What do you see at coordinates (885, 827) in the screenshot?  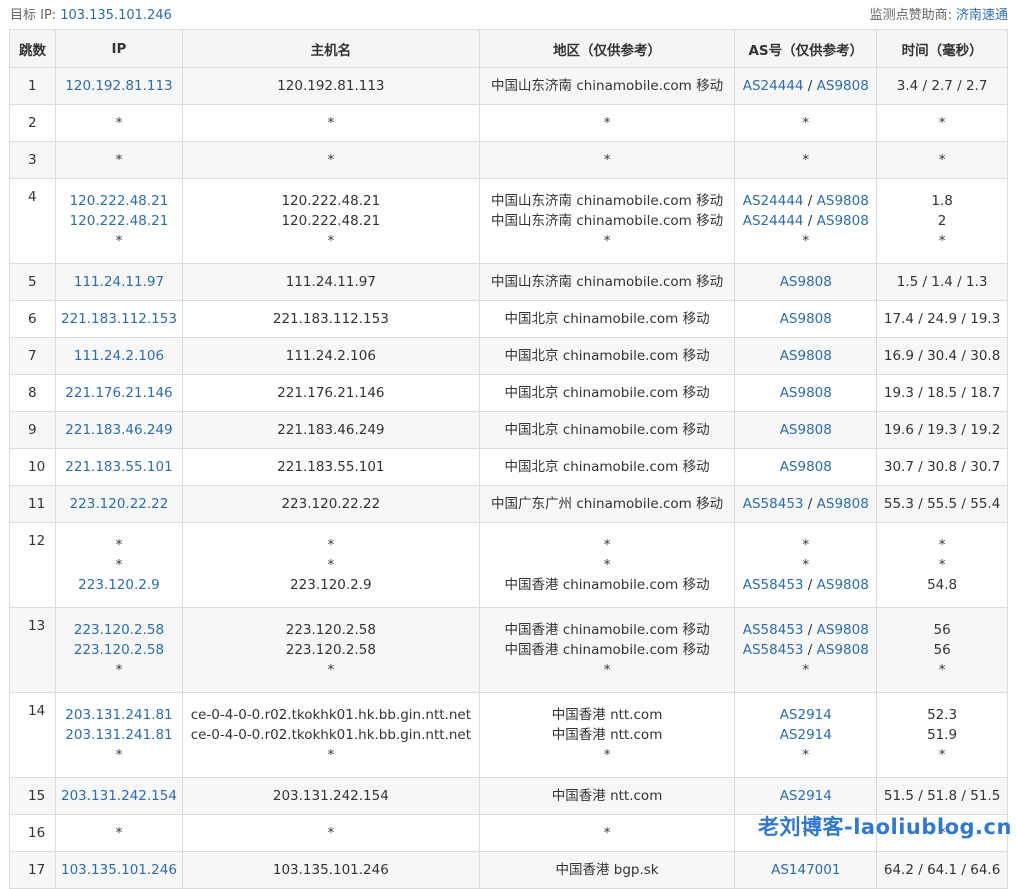 I see `watermark-text: 老刘博客-laoliublog.cn` at bounding box center [885, 827].